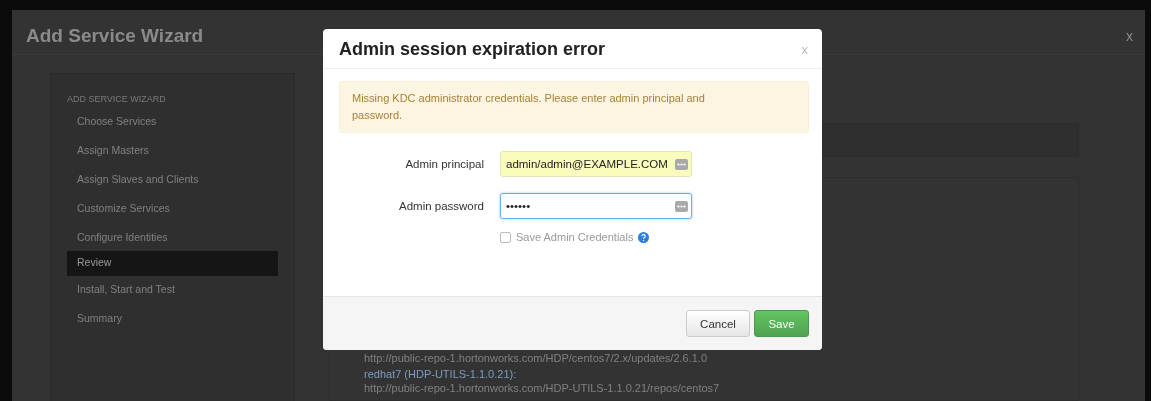 The width and height of the screenshot is (1151, 401). I want to click on input-field: ••••••, so click(596, 206).